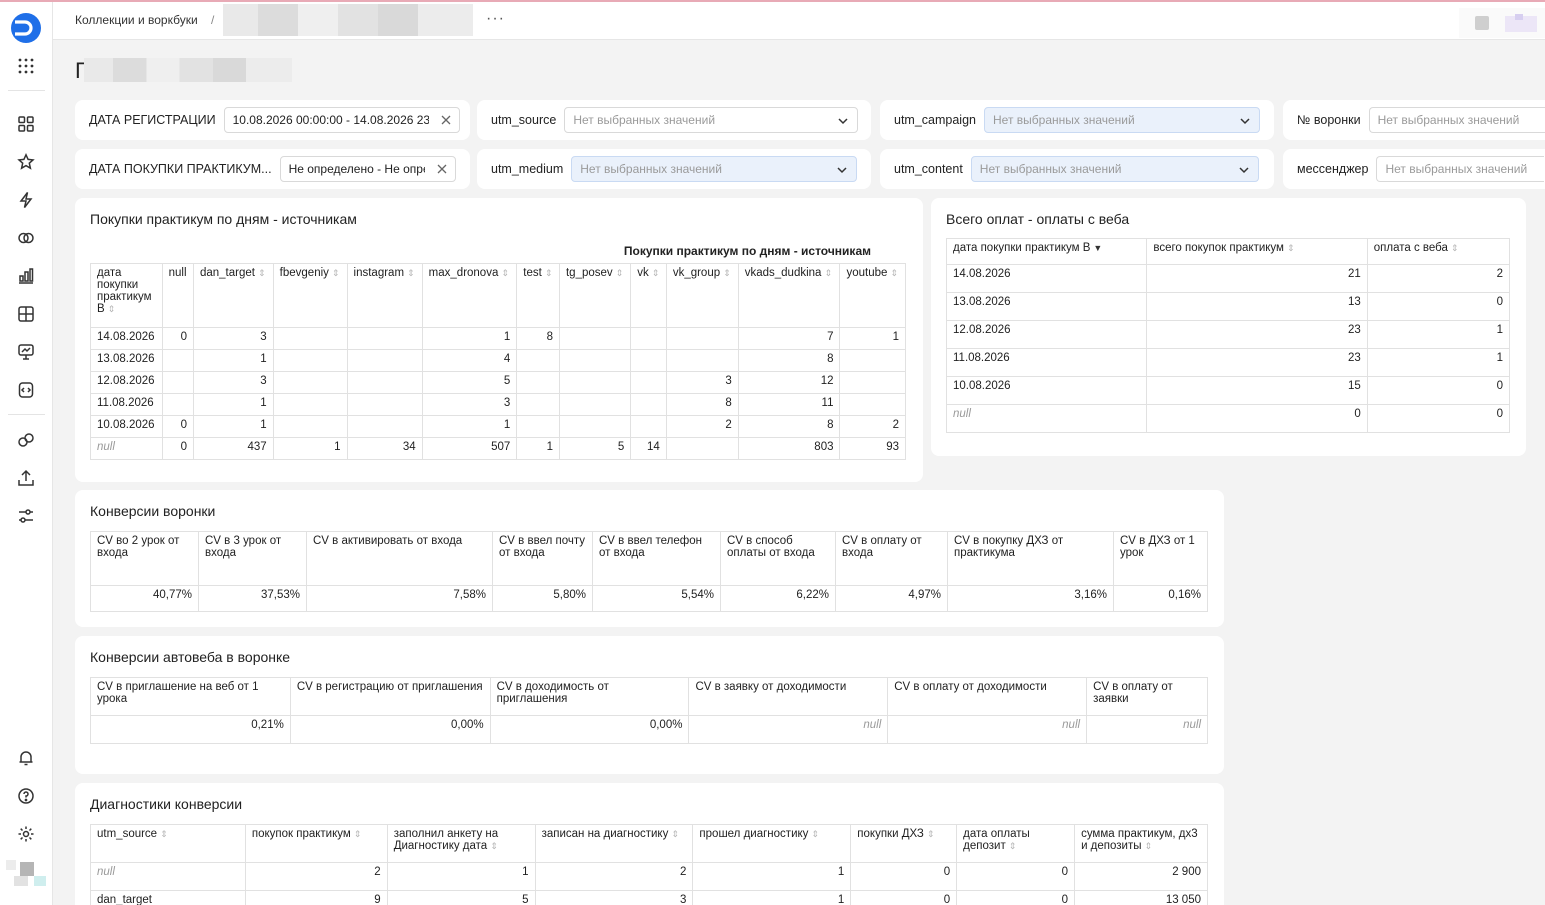 The width and height of the screenshot is (1545, 905). I want to click on column-header: max_dronova ⇕, so click(469, 295).